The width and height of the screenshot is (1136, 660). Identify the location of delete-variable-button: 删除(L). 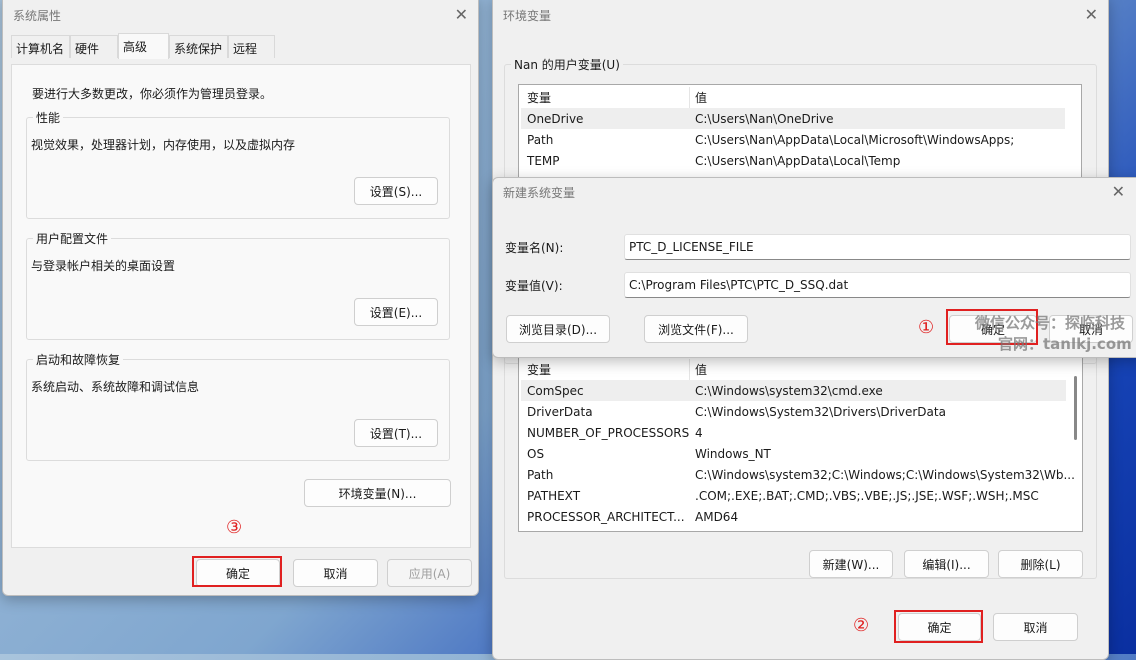
(1040, 564).